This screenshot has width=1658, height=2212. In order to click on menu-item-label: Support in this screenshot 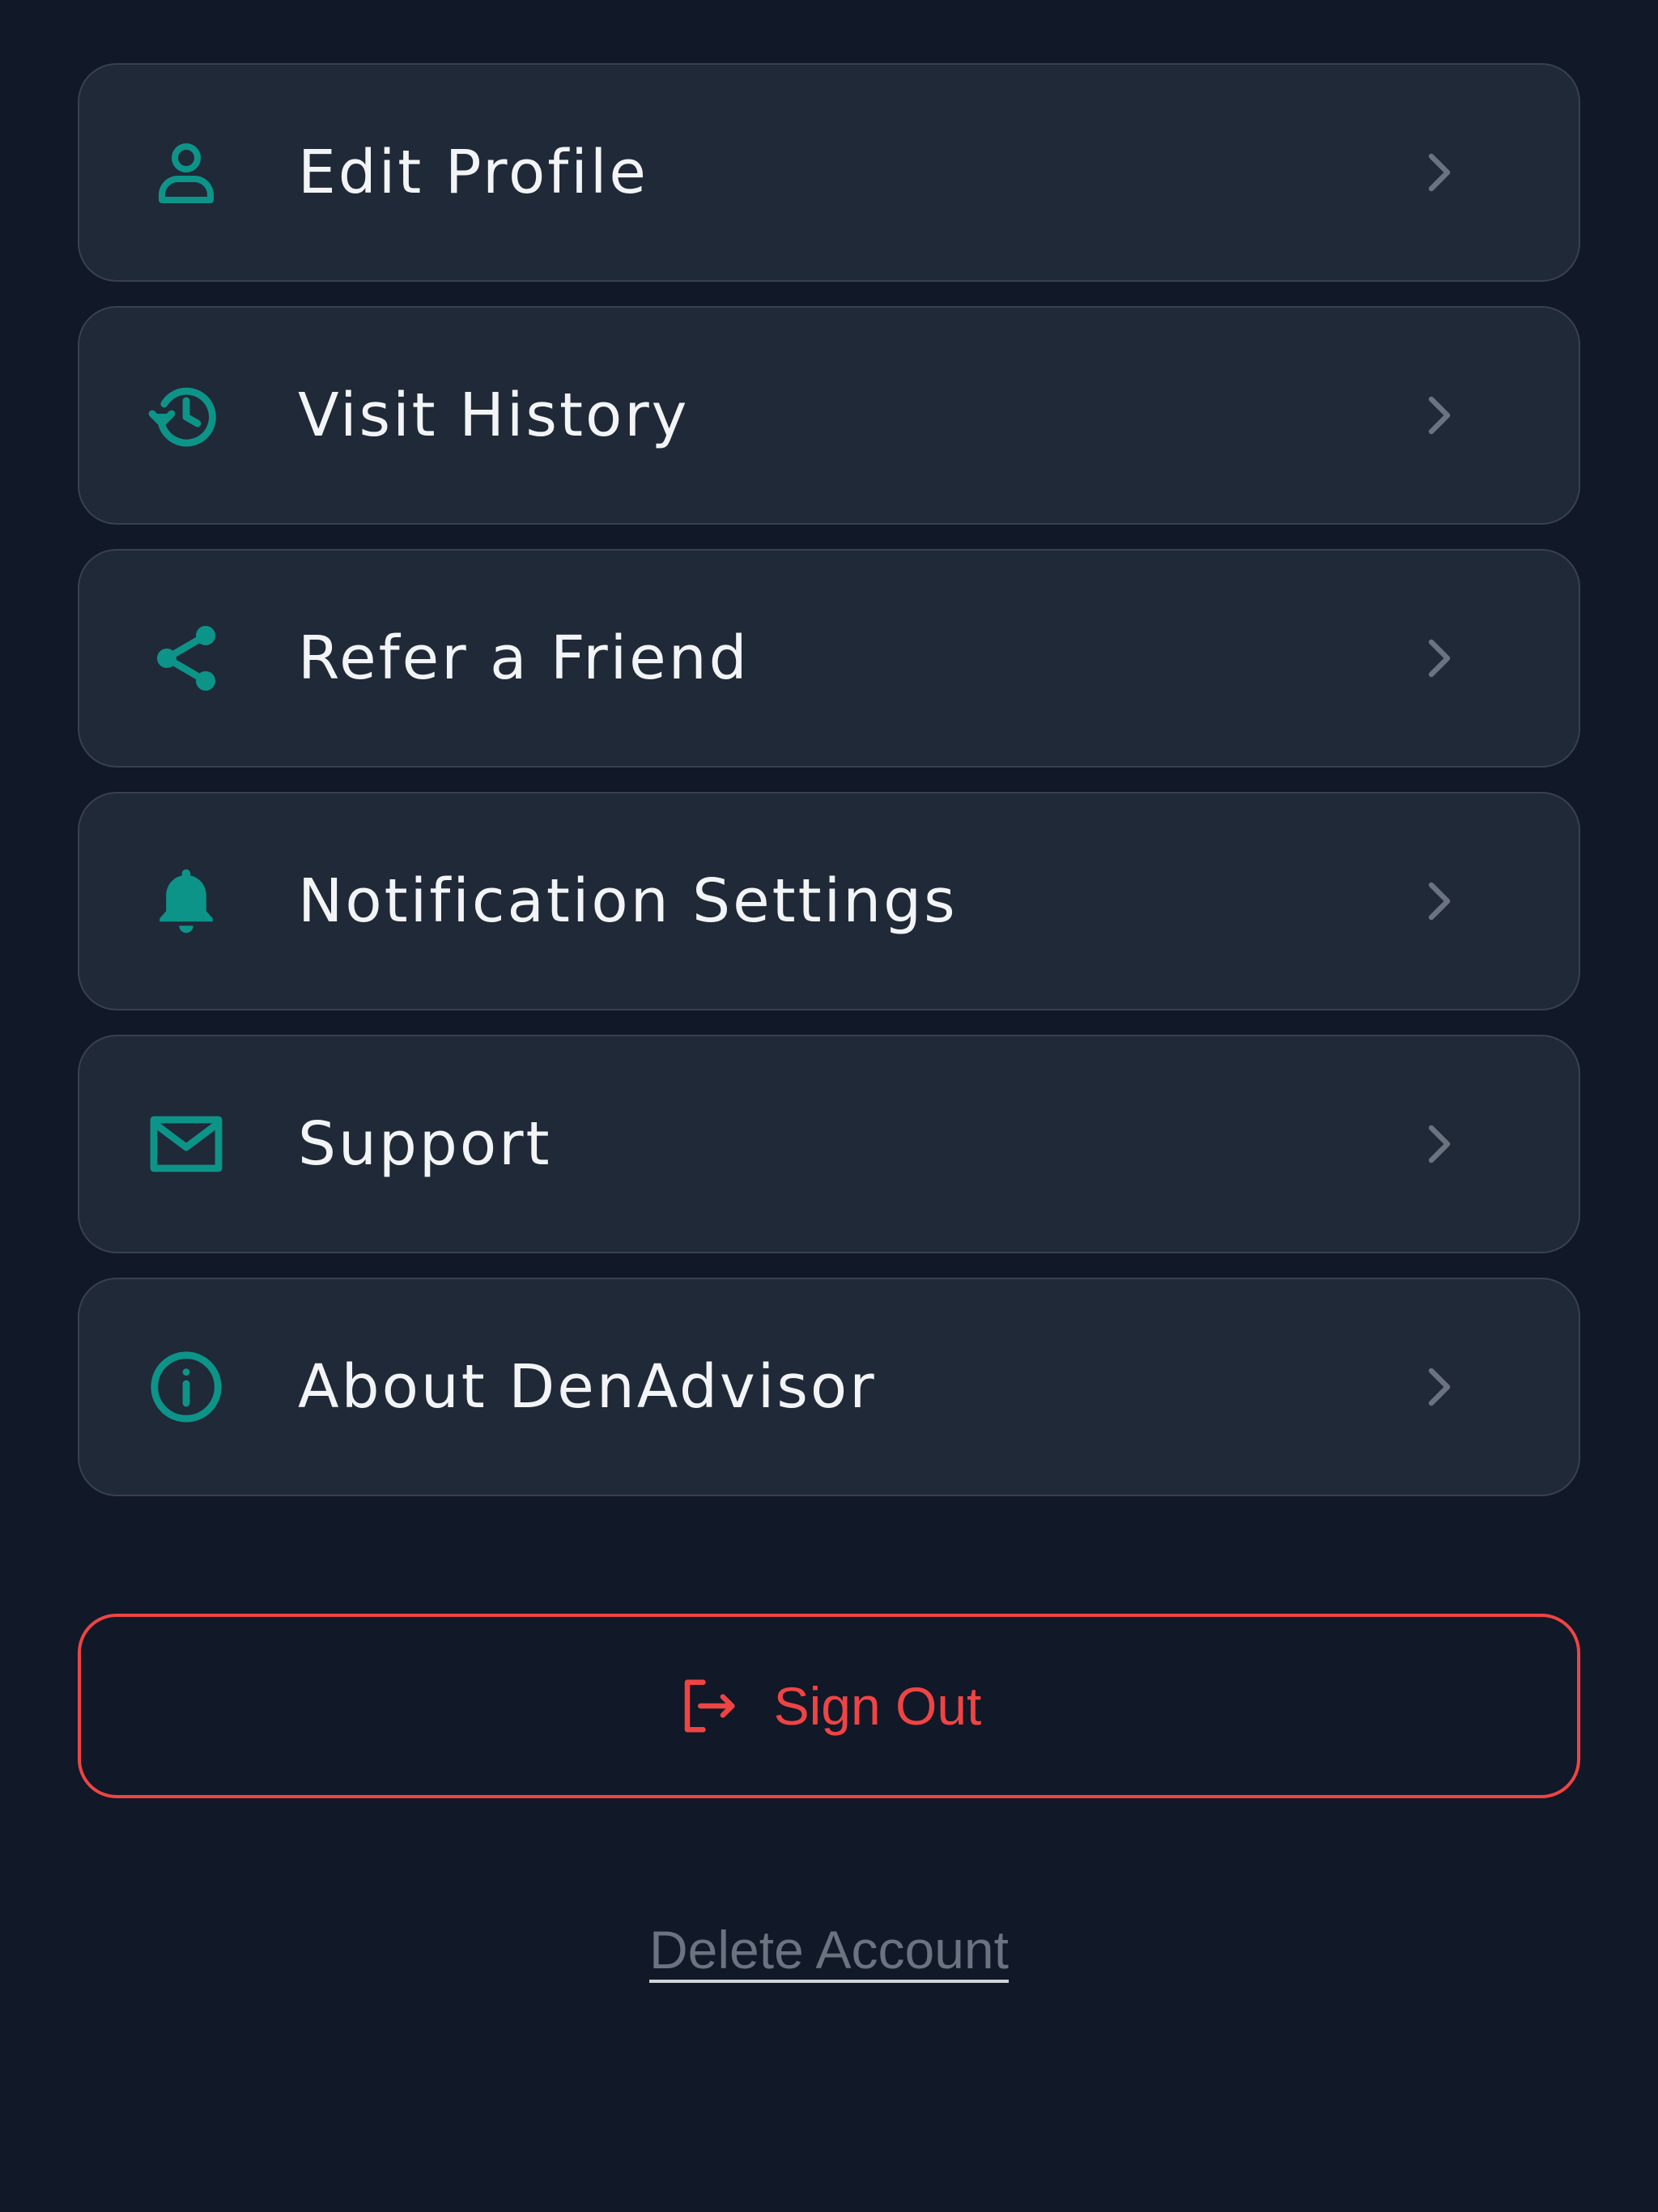, I will do `click(425, 1144)`.